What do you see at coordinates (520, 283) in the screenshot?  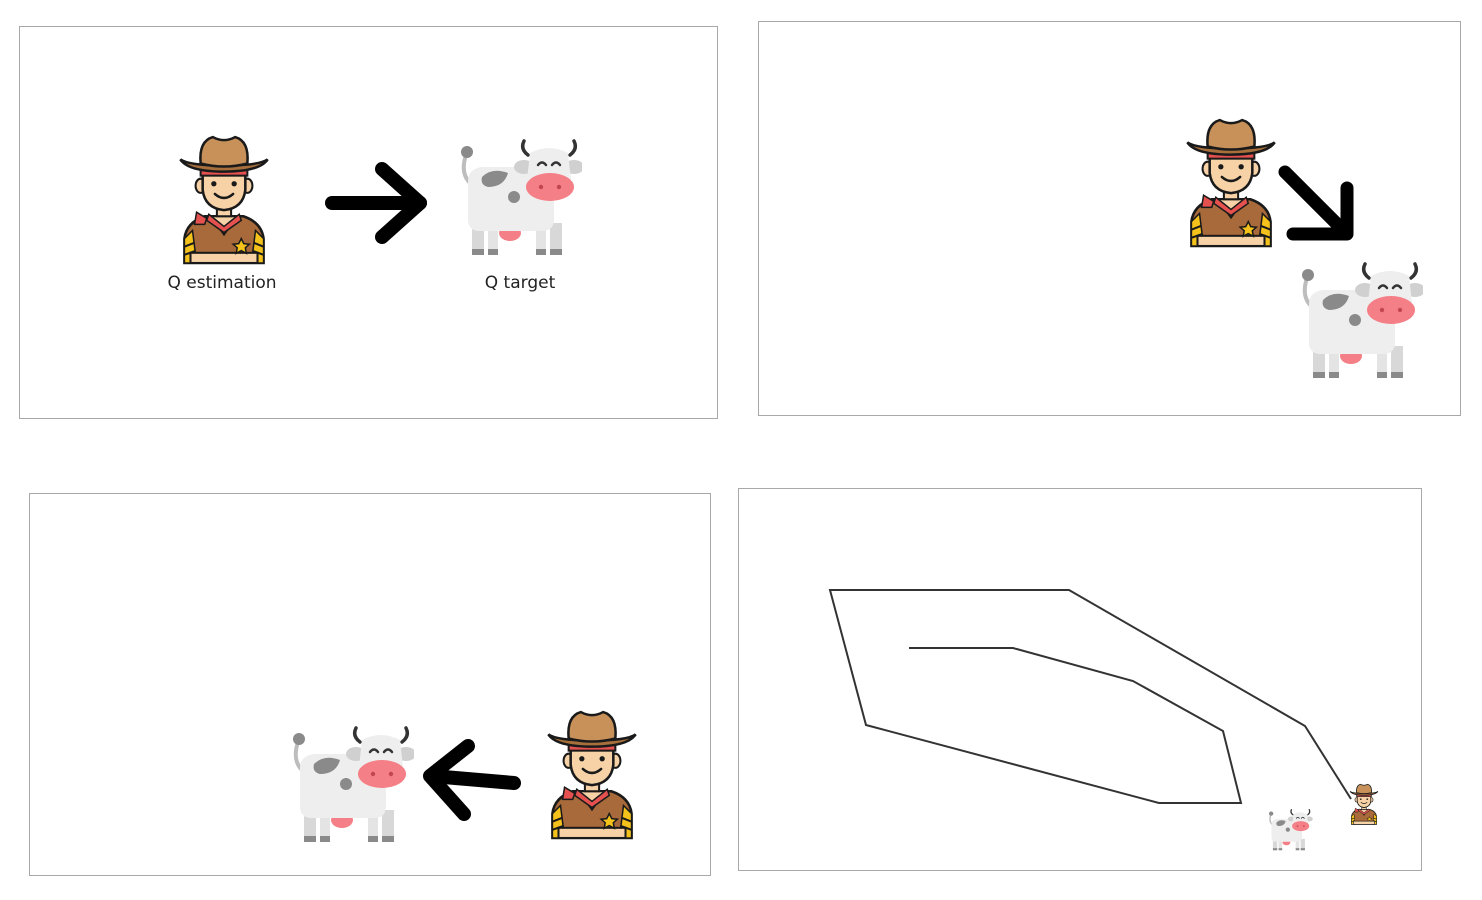 I see `q-target-label: Q target` at bounding box center [520, 283].